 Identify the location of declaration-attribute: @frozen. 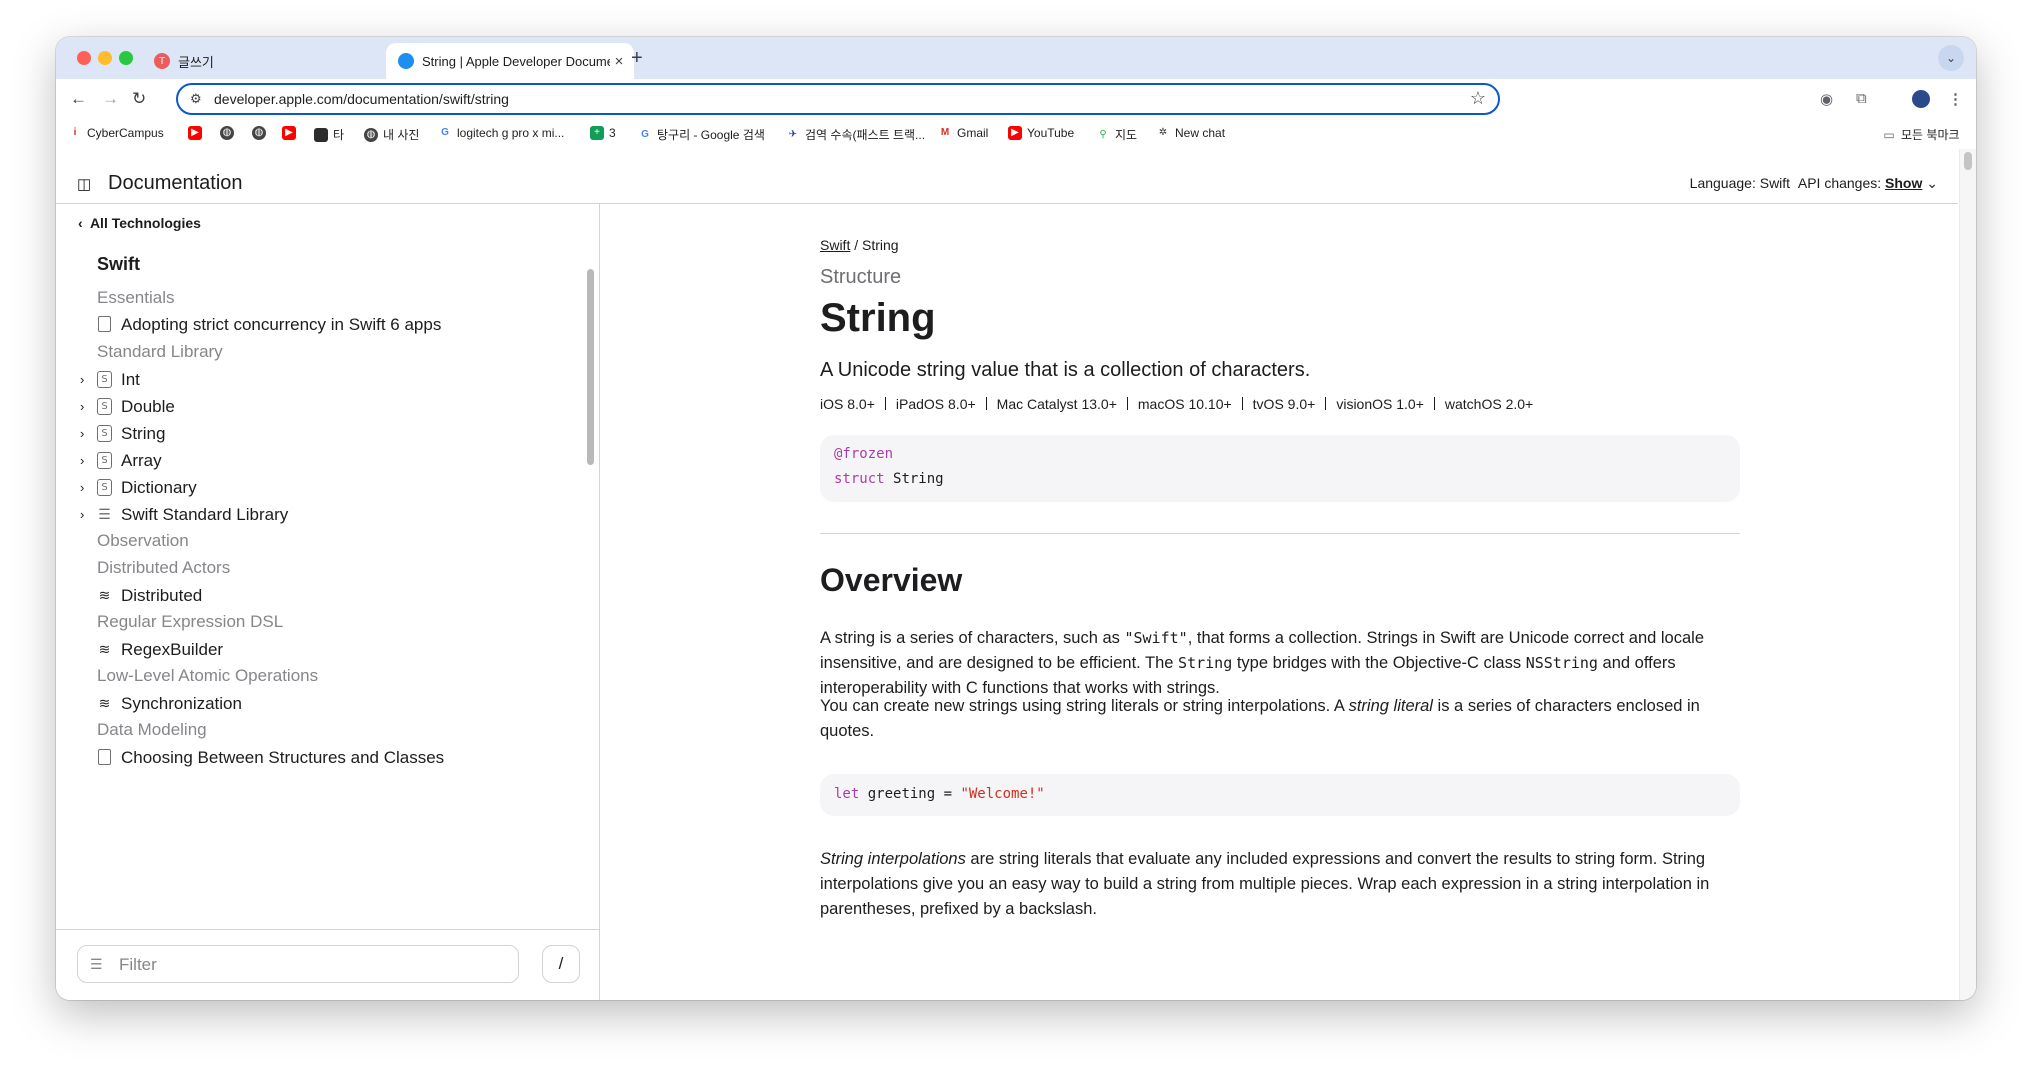
(864, 454).